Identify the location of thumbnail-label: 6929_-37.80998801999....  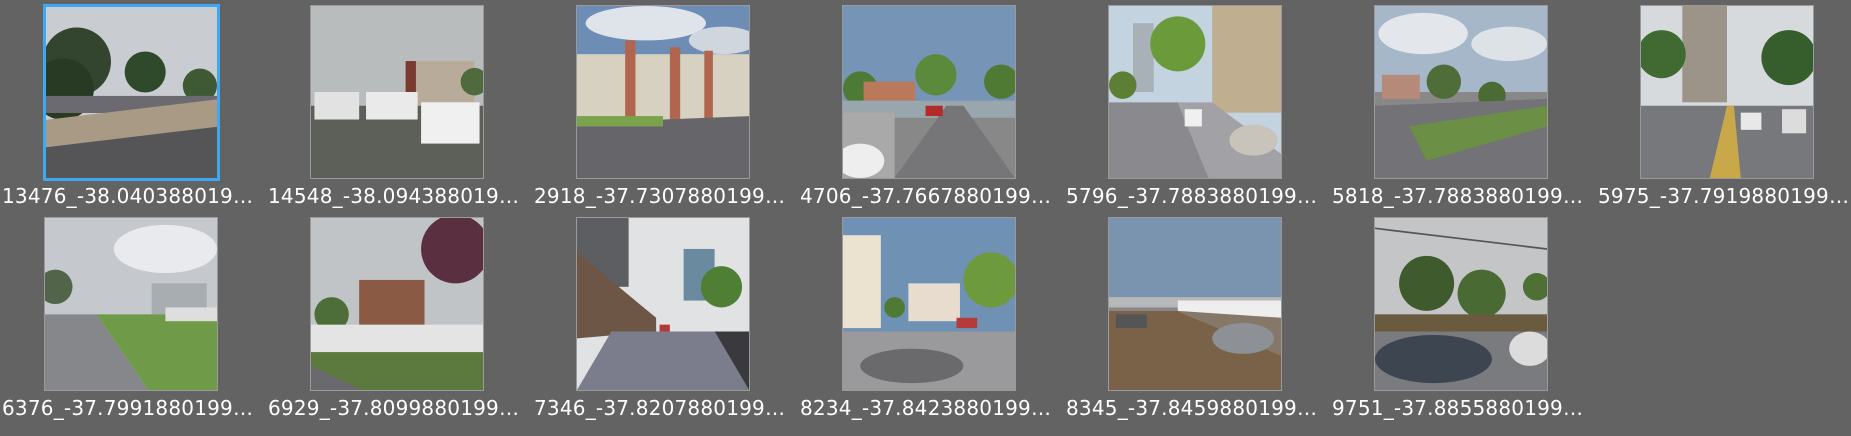
(399, 408).